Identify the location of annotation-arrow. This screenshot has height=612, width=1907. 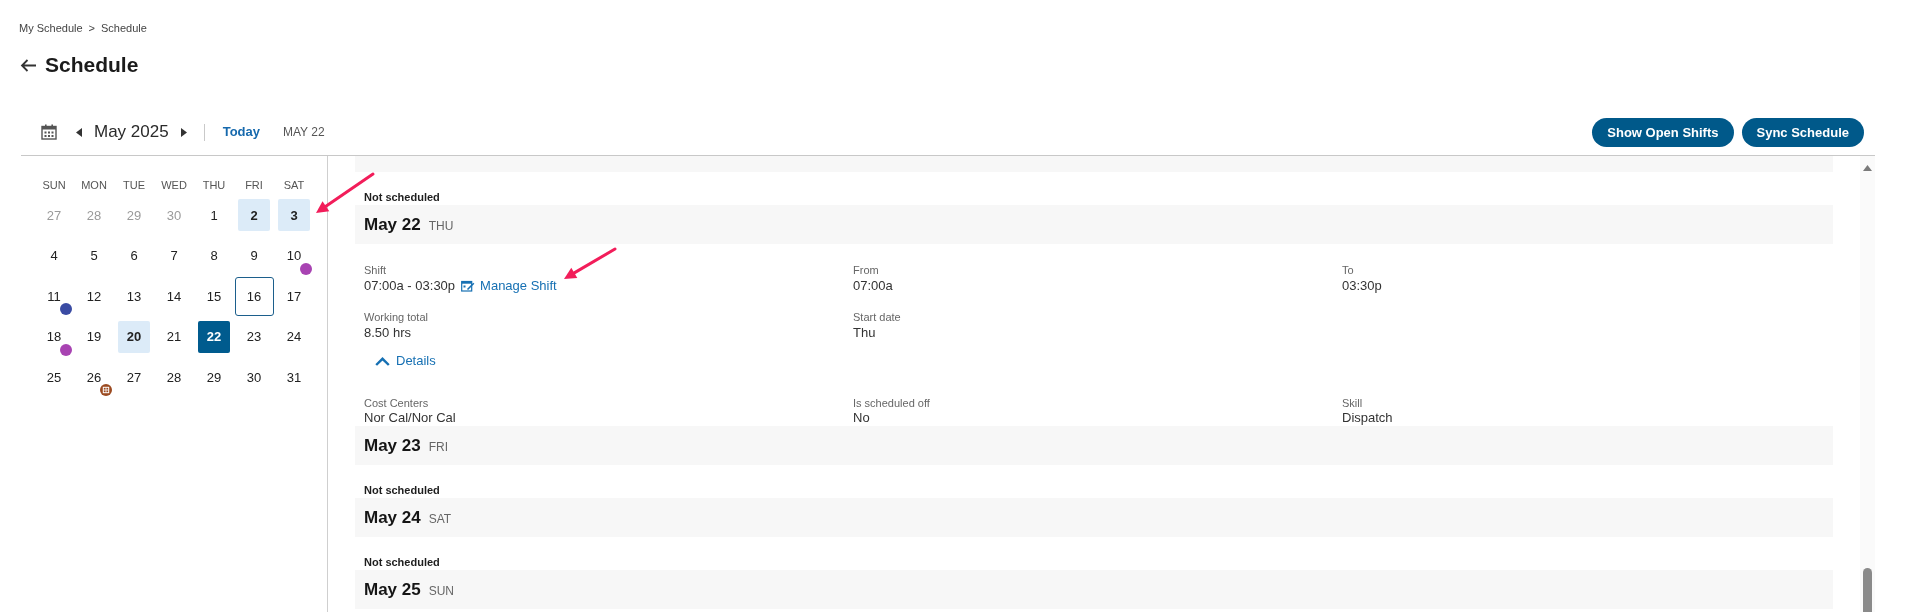
(589, 264).